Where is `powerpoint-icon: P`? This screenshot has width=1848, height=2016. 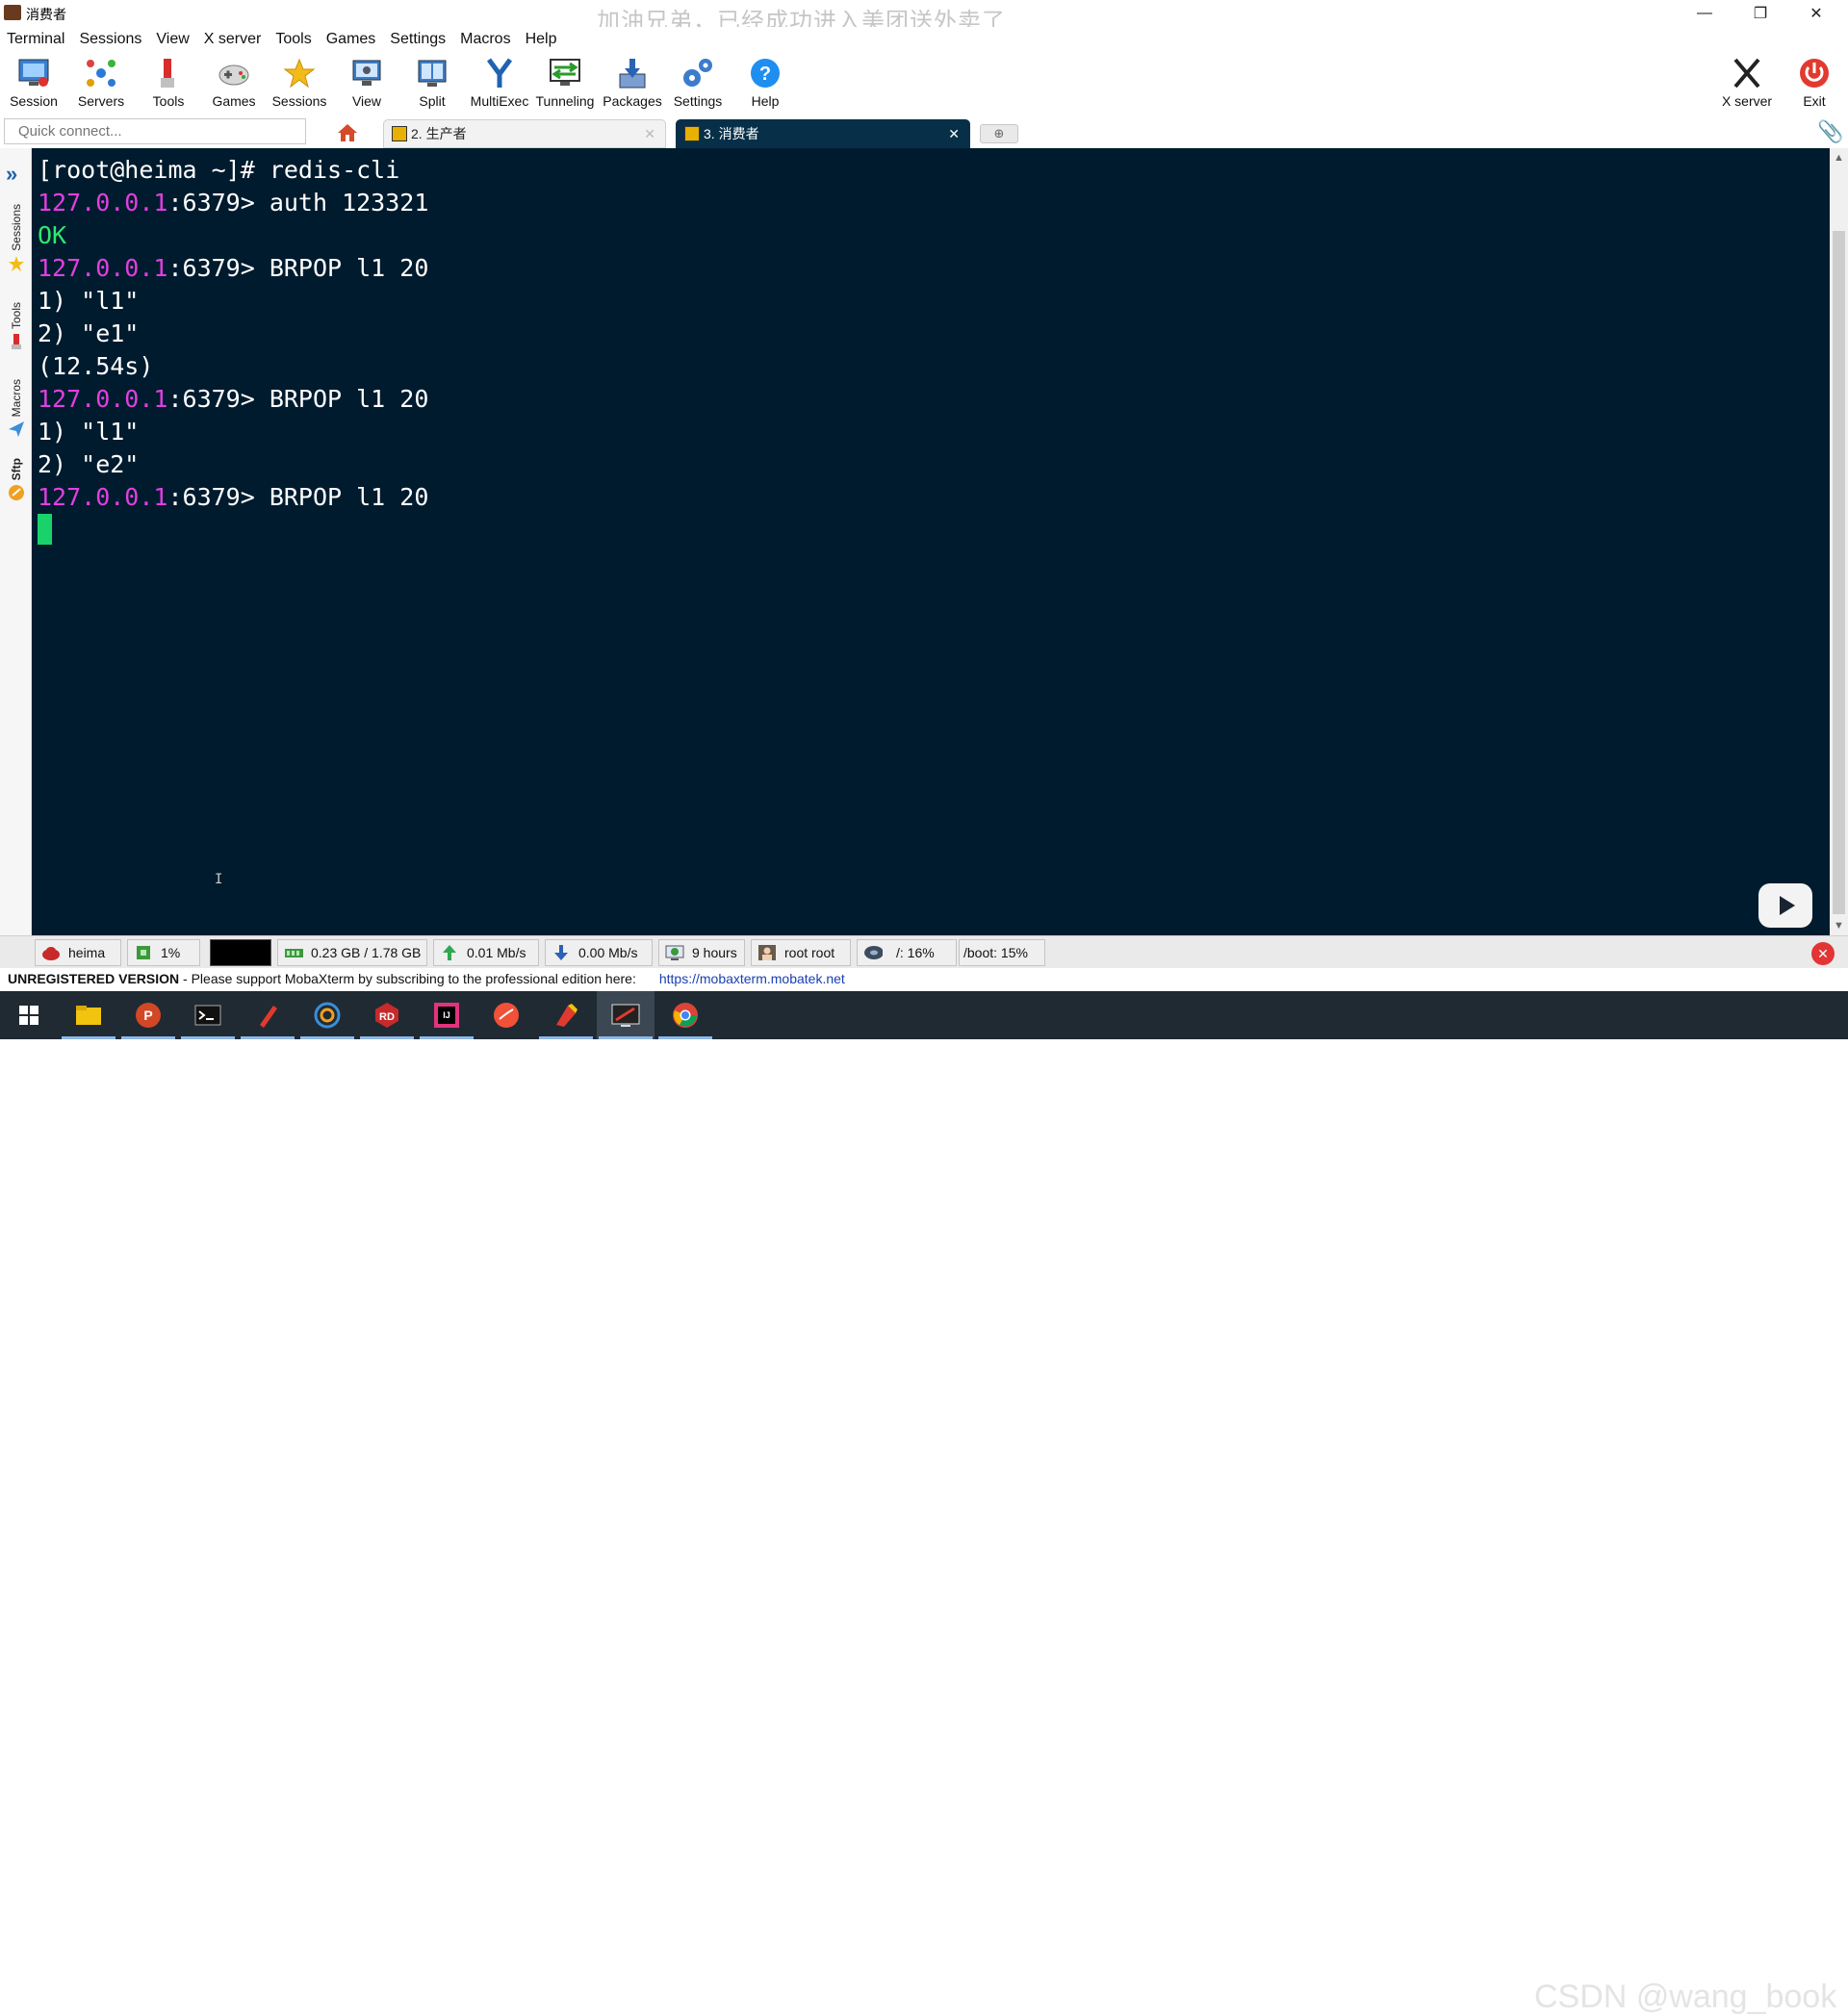
powerpoint-icon: P is located at coordinates (148, 1015).